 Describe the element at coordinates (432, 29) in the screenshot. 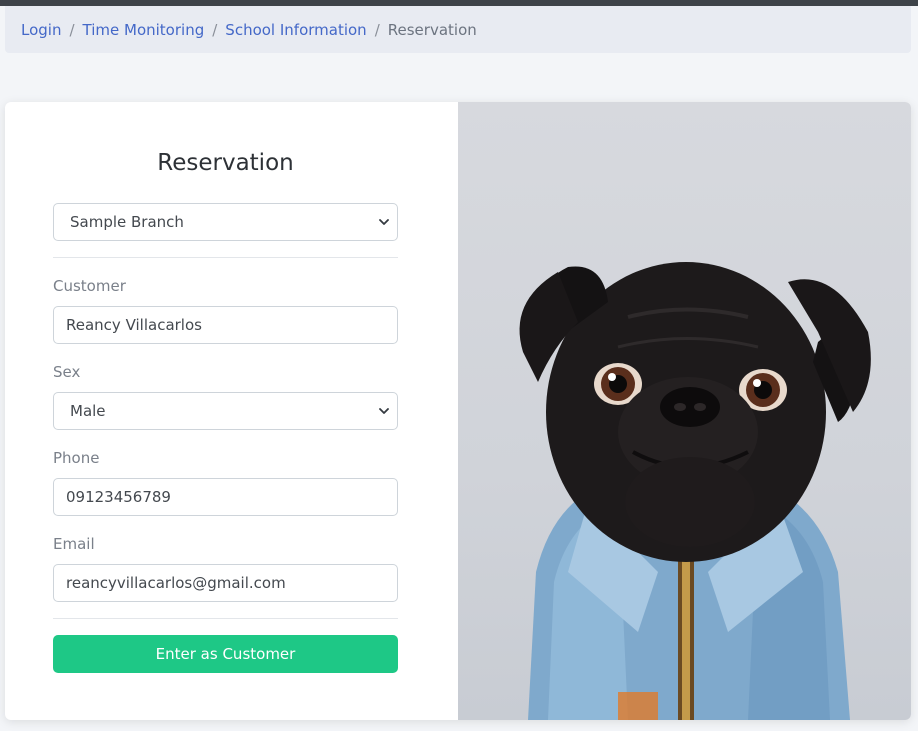

I see `breadcrumb-current: Reservation` at that location.